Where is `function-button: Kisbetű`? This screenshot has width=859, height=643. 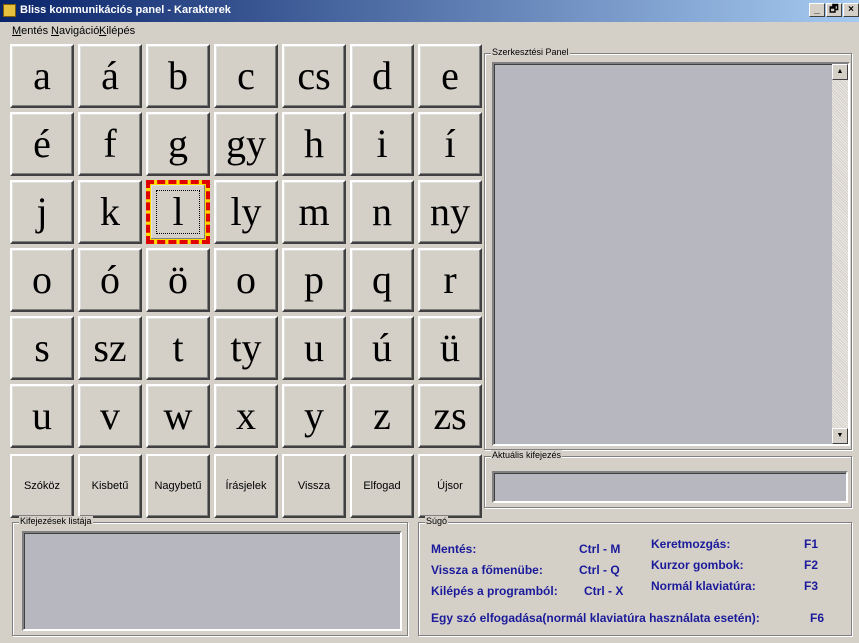
function-button: Kisbetű is located at coordinates (110, 486).